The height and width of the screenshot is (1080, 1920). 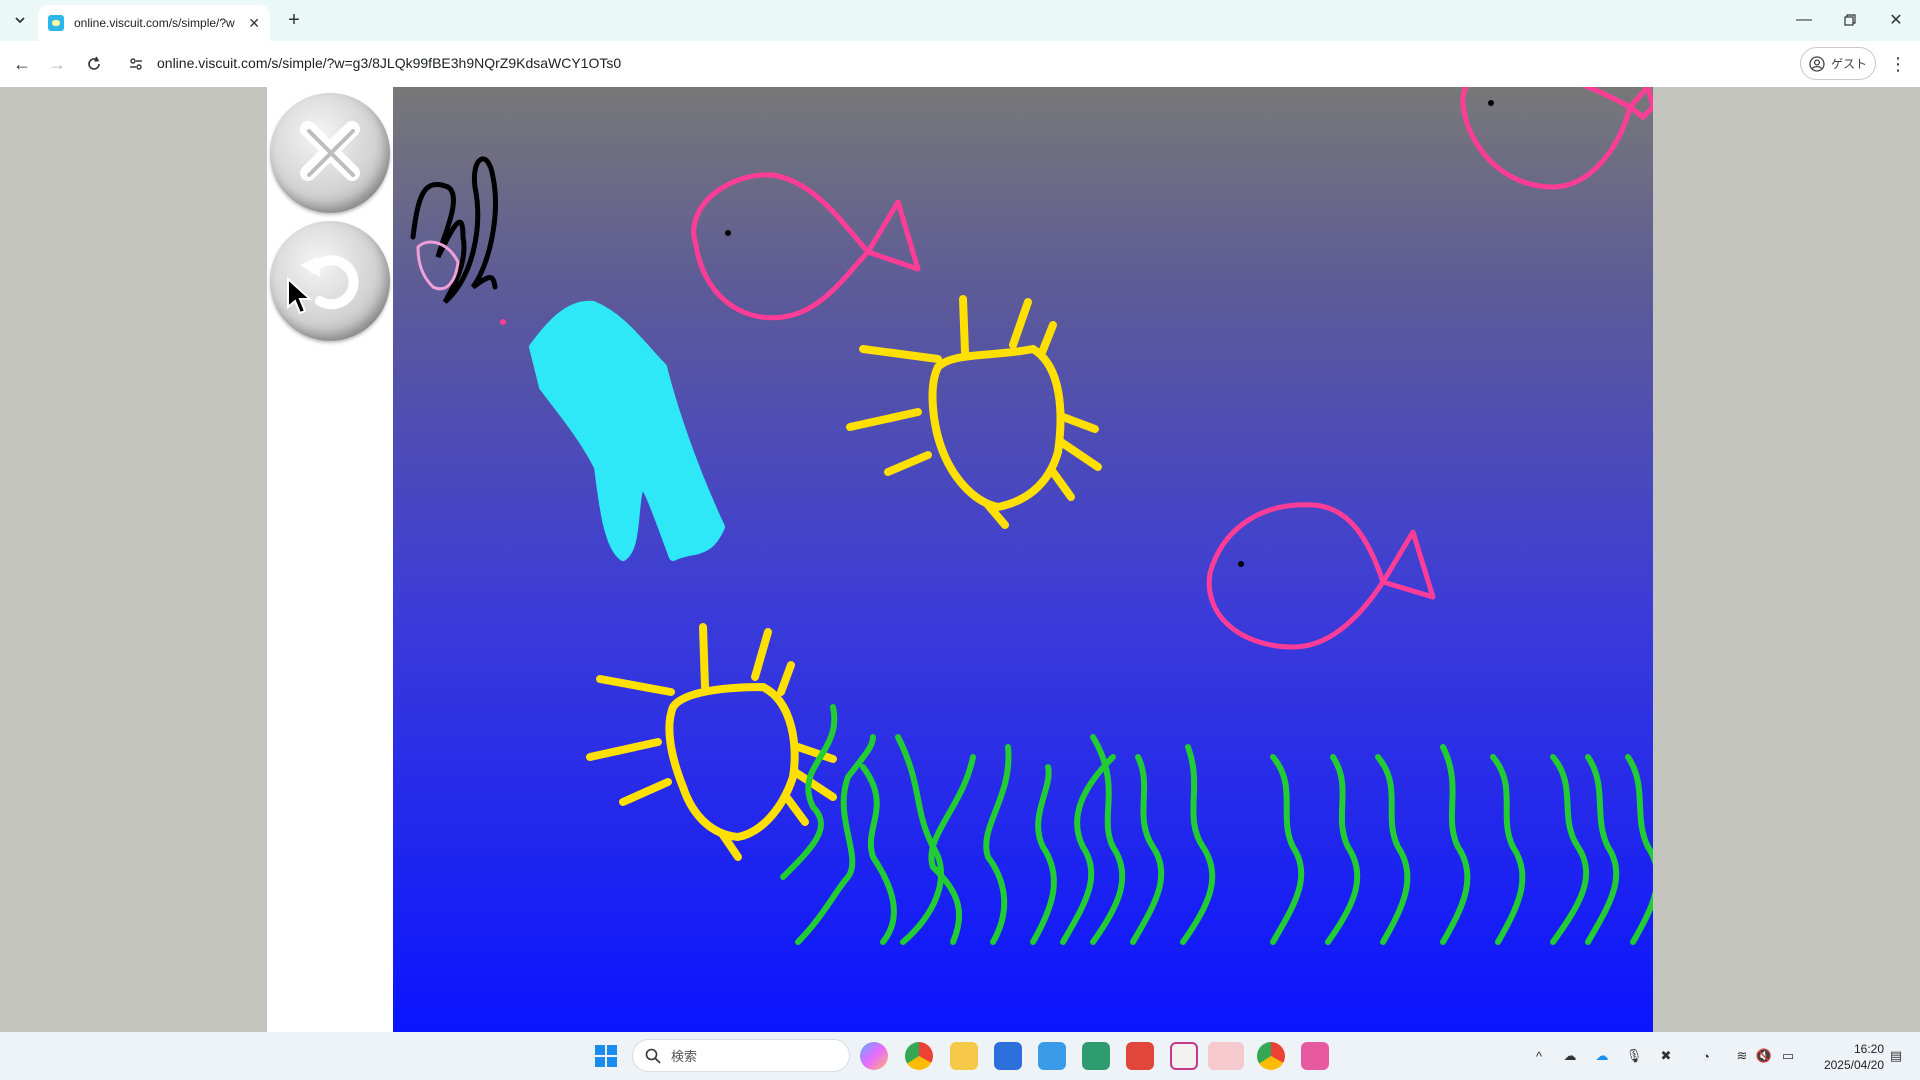 What do you see at coordinates (254, 23) in the screenshot?
I see `tab-close-icon: ✕` at bounding box center [254, 23].